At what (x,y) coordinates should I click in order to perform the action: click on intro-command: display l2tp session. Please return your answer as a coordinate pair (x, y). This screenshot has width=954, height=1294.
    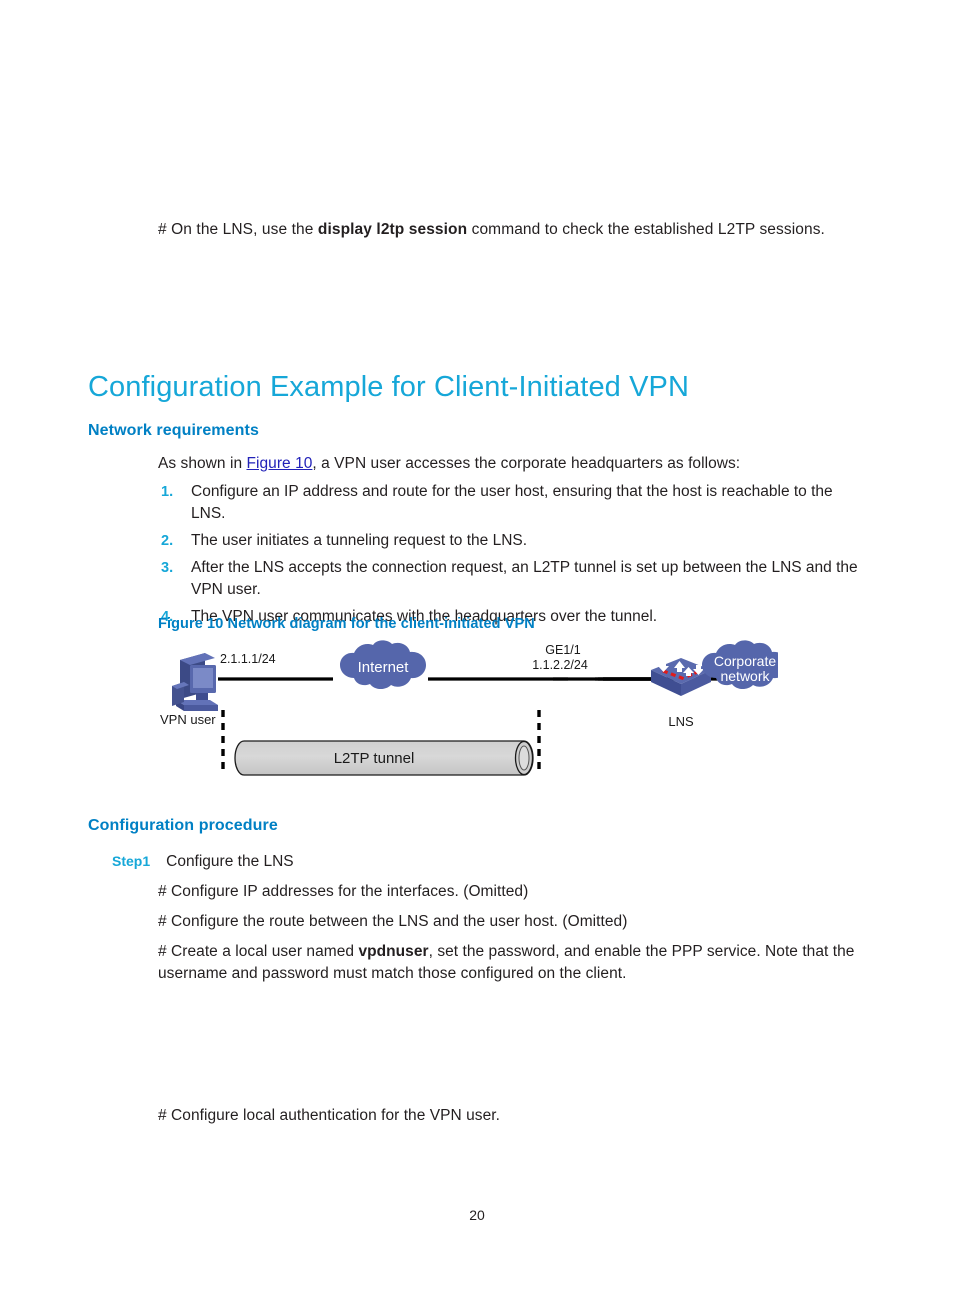
    Looking at the image, I should click on (392, 229).